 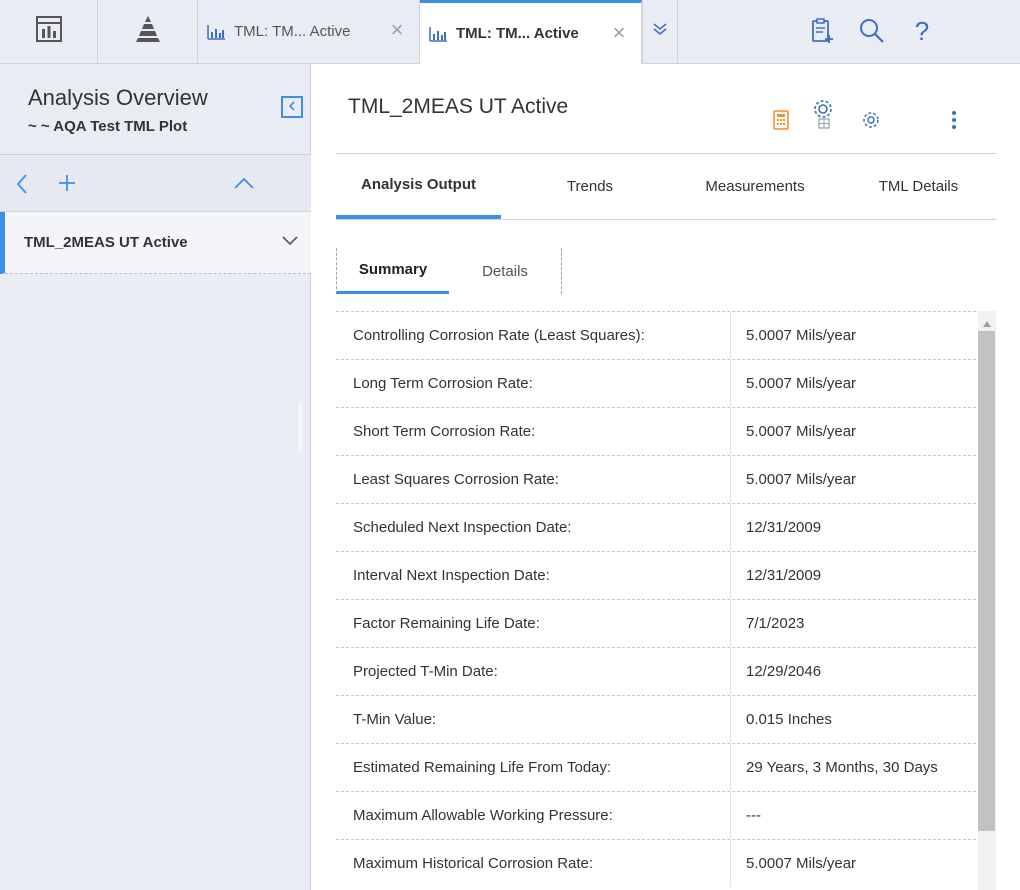 I want to click on collapse-panel-button, so click(x=292, y=107).